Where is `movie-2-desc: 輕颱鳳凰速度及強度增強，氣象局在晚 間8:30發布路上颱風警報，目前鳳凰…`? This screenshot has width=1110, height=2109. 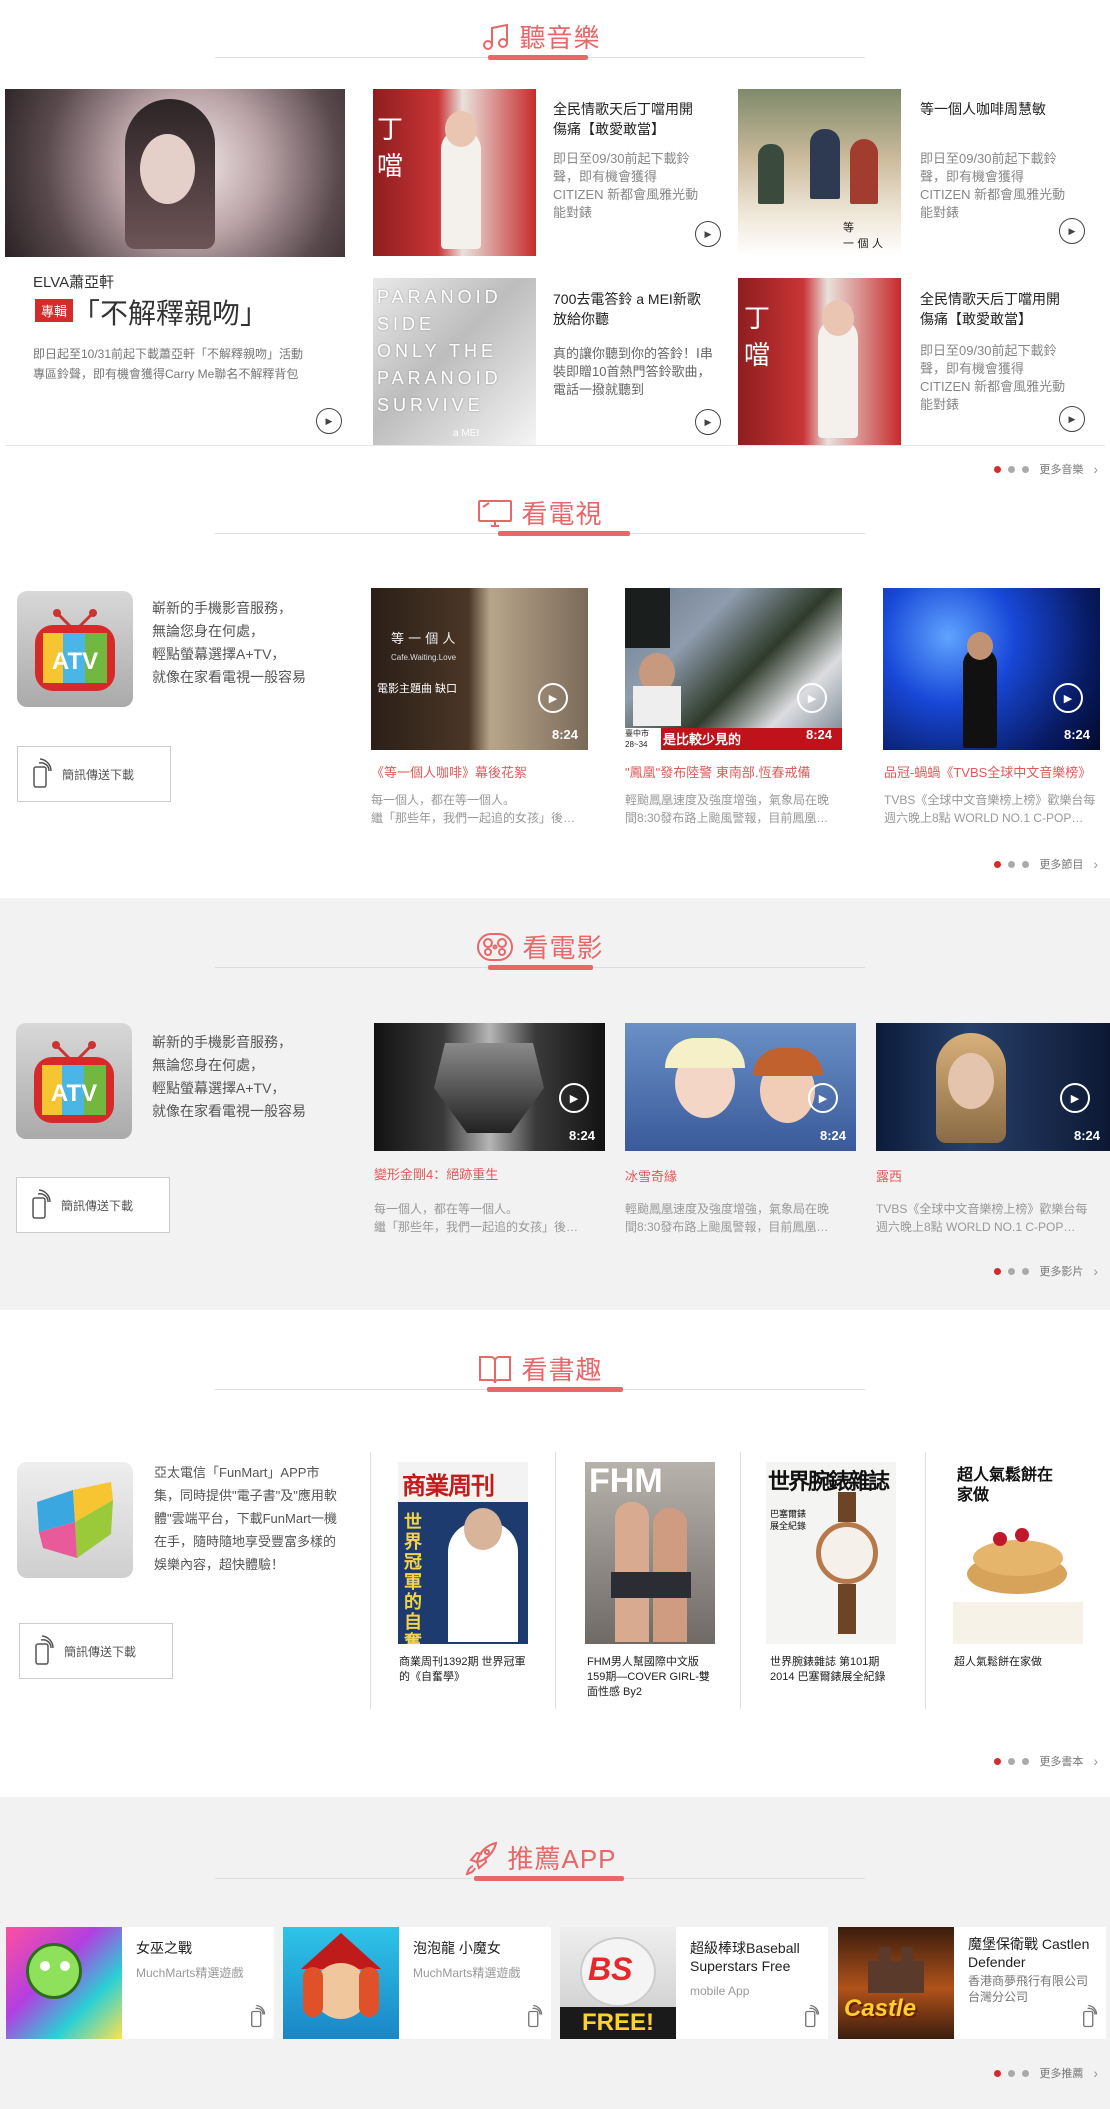
movie-2-desc: 輕颱鳳凰速度及強度增強，氣象局在晚 間8:30發布路上颱風警報，目前鳳凰… is located at coordinates (727, 1218).